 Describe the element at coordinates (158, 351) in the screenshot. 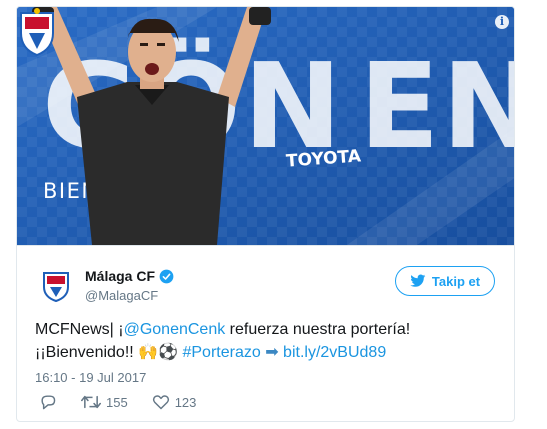

I see `emoji-clap-ball: 🙌⚽` at that location.